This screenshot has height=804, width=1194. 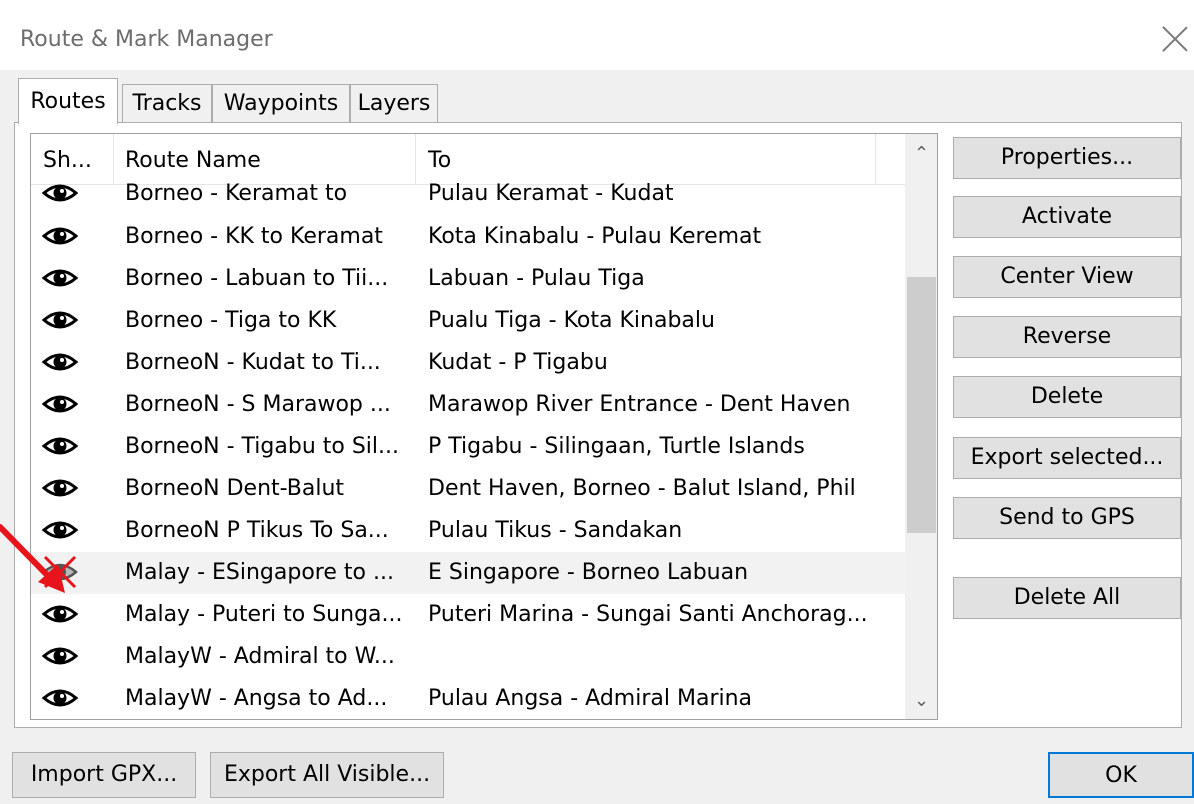 What do you see at coordinates (394, 103) in the screenshot?
I see `tab-layers: Layers` at bounding box center [394, 103].